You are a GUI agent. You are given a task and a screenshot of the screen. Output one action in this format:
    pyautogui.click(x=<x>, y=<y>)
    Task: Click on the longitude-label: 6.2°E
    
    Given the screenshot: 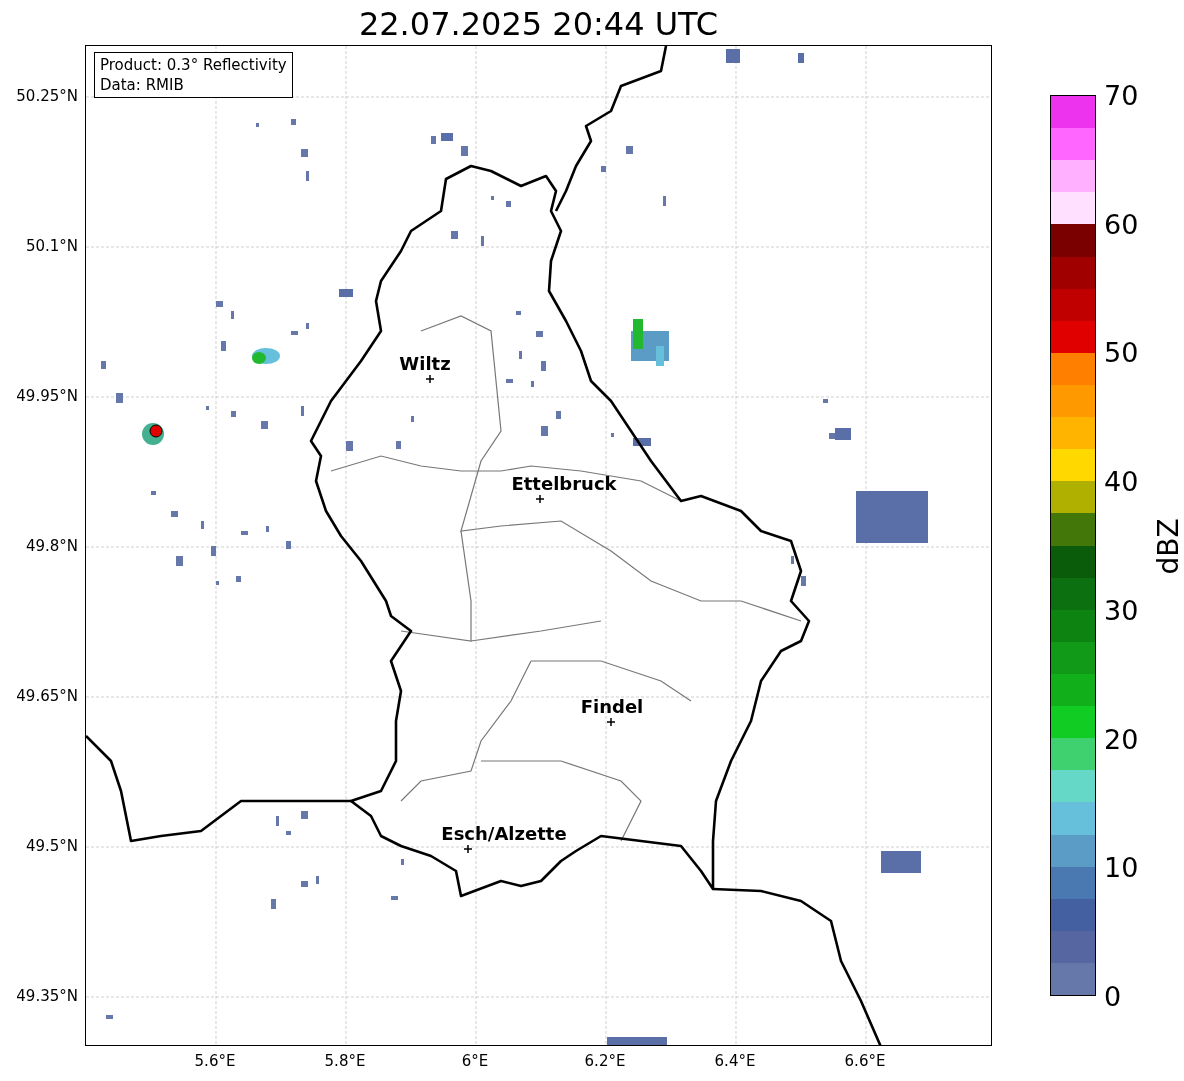 What is the action you would take?
    pyautogui.click(x=605, y=1061)
    